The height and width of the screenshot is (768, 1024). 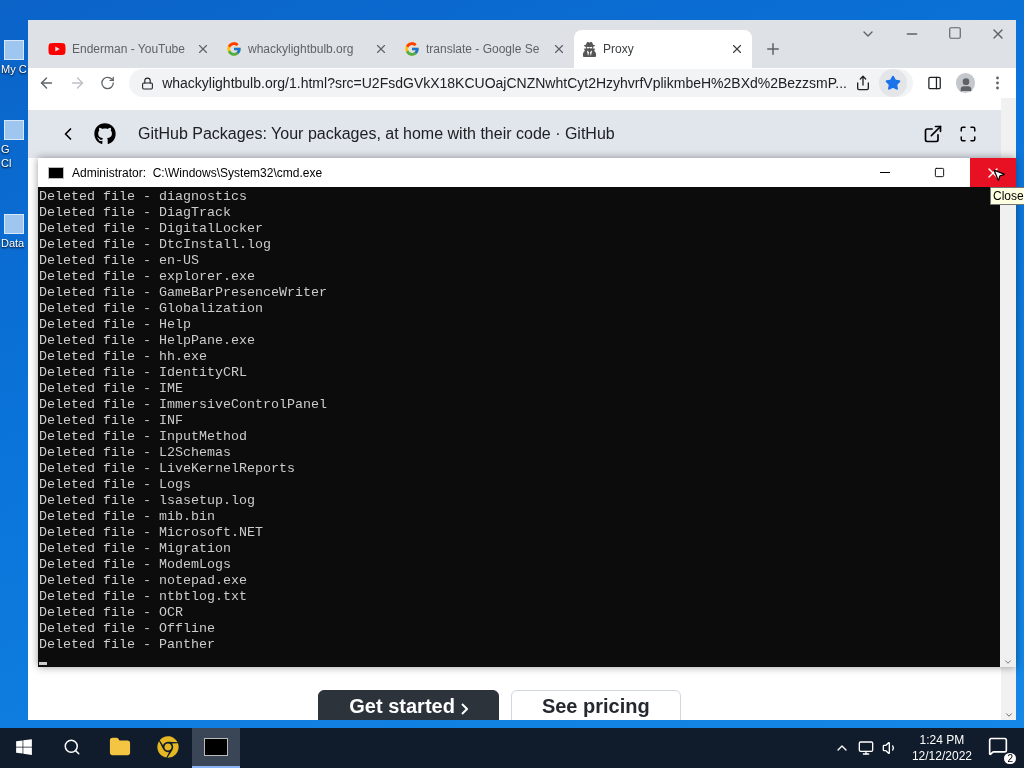 I want to click on reload-icon, so click(x=108, y=83).